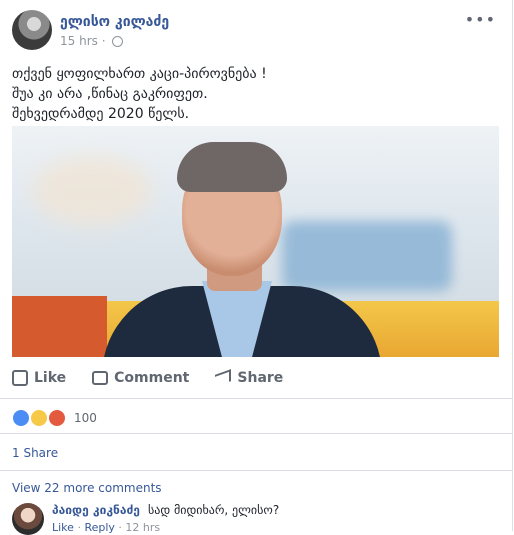 This screenshot has height=535, width=514. I want to click on angry-reaction-icon, so click(57, 418).